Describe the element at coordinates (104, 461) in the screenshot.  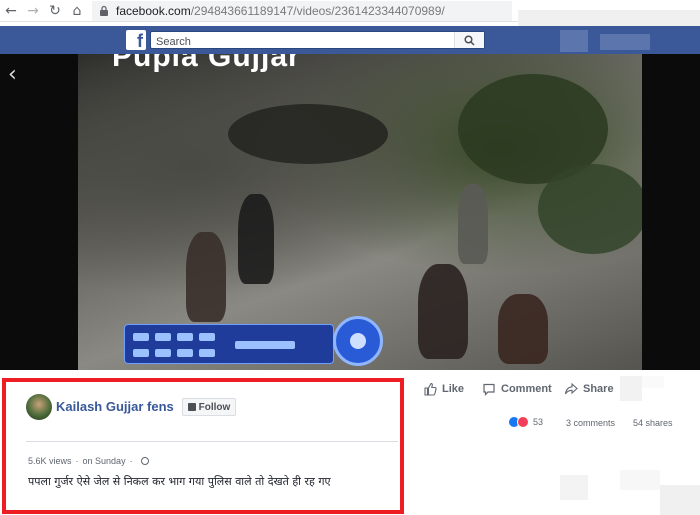
I see `post-date: on Sunday` at that location.